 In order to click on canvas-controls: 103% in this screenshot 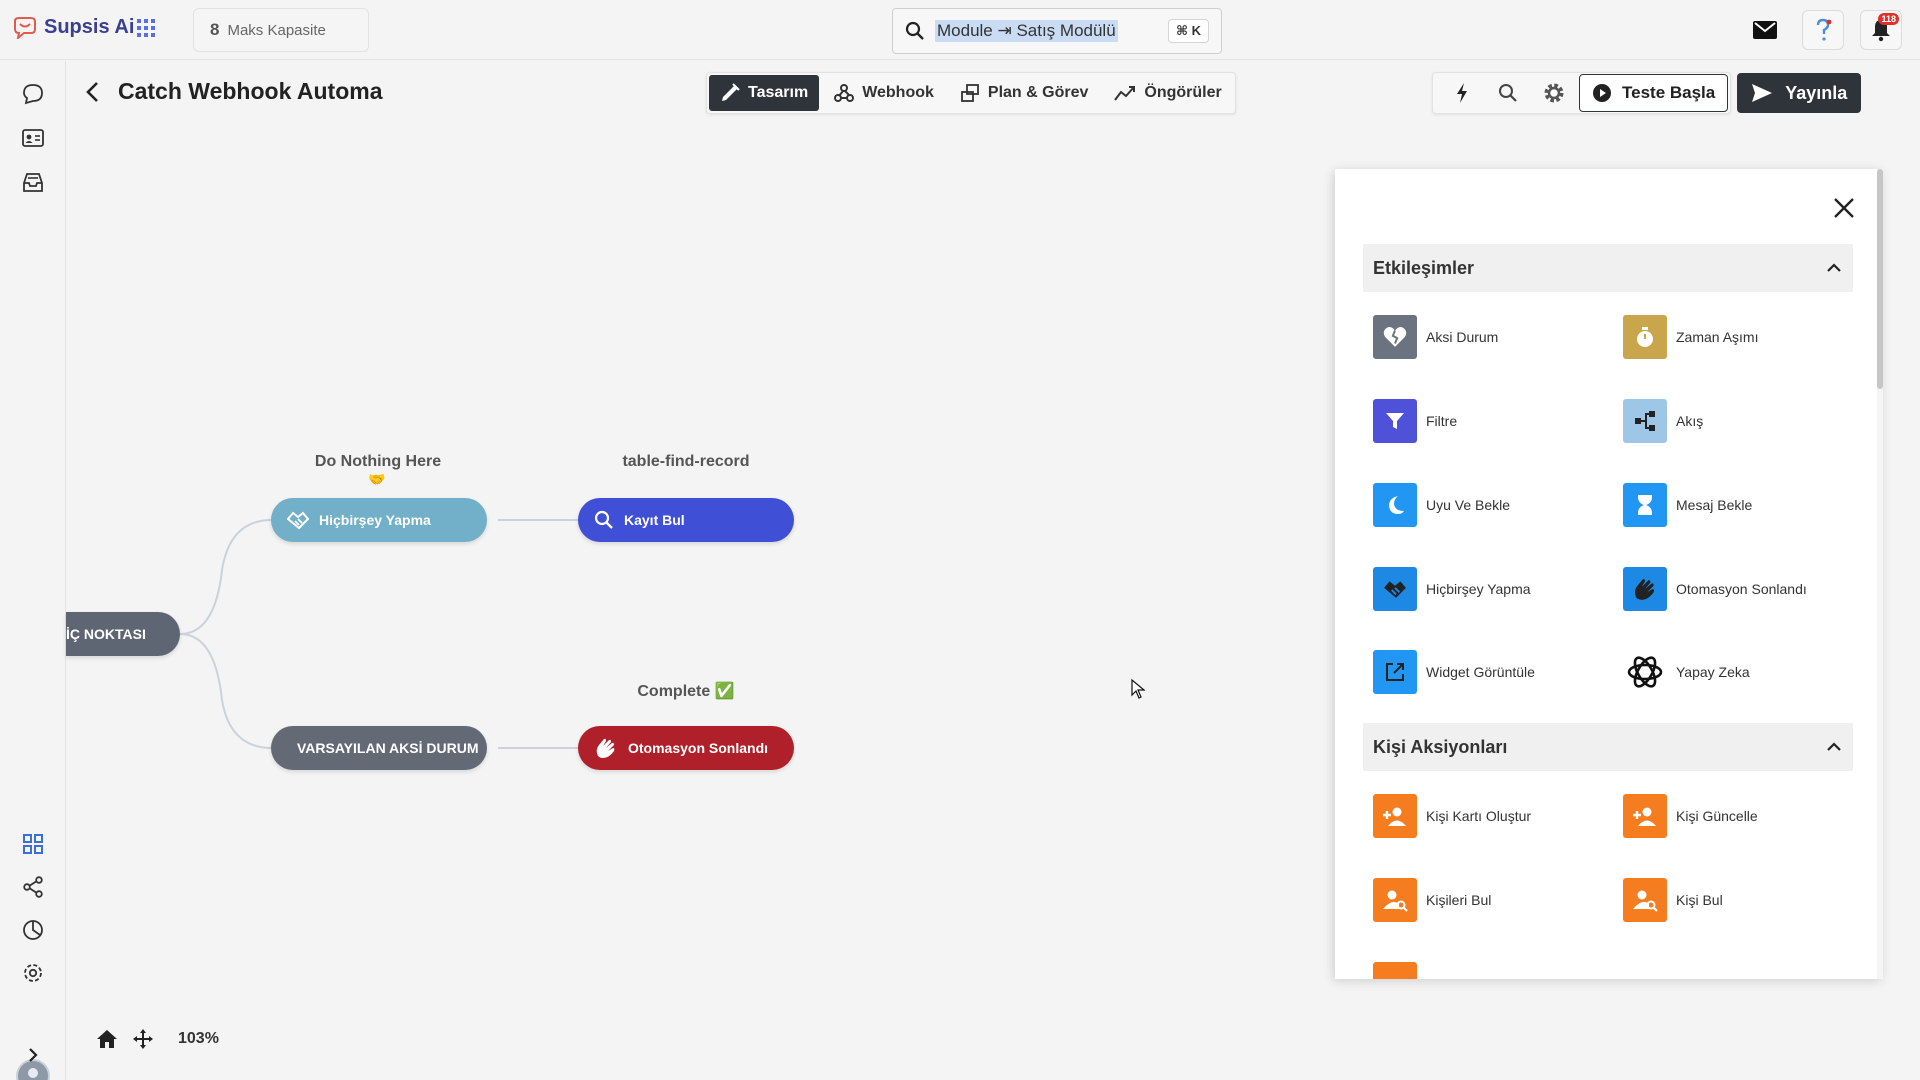, I will do `click(157, 1039)`.